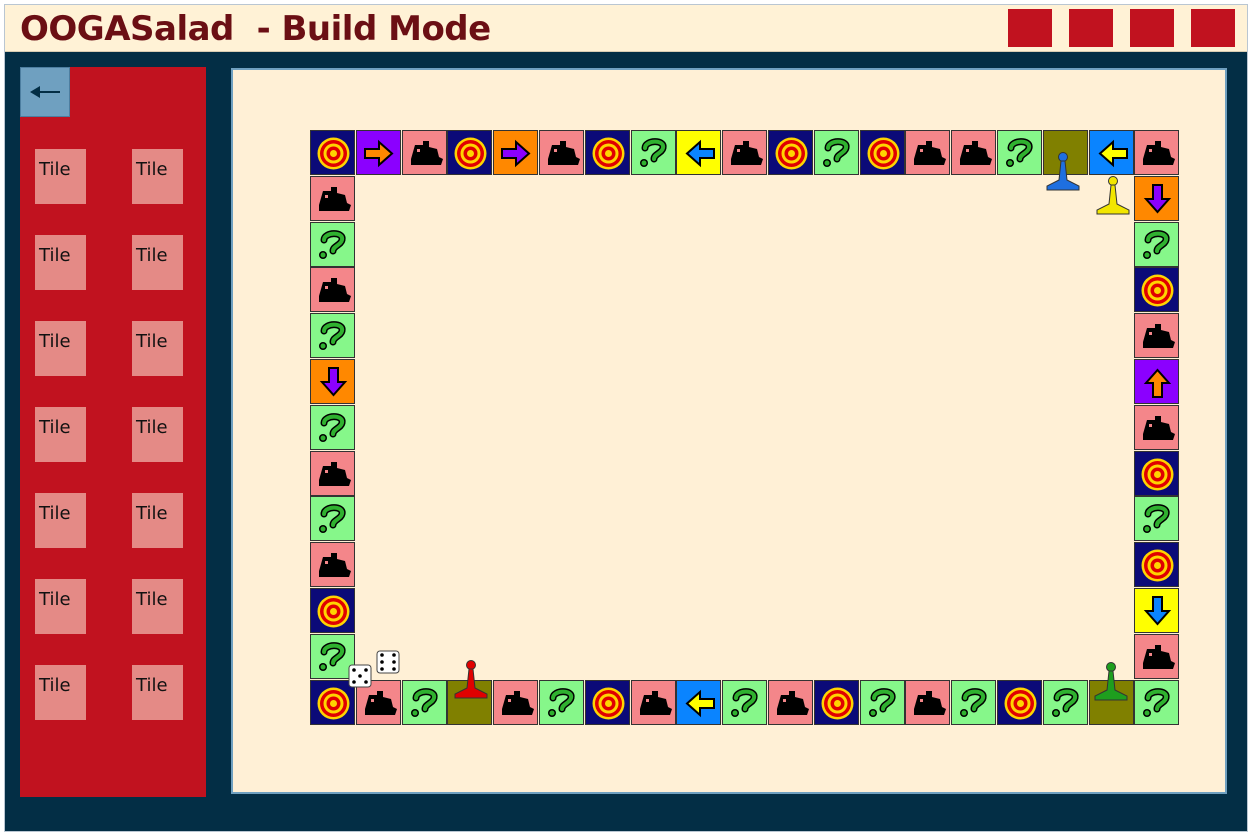  Describe the element at coordinates (1063, 173) in the screenshot. I see `blue-pawn-icon` at that location.